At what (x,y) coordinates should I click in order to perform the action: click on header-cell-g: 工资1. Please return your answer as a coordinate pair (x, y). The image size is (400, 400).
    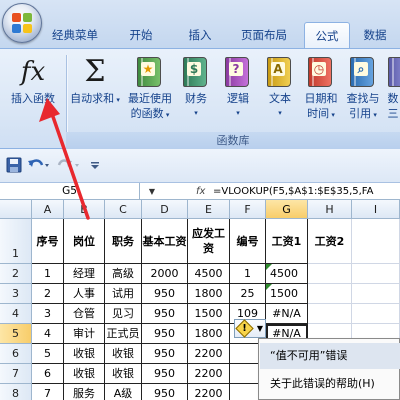
    Looking at the image, I should click on (287, 241).